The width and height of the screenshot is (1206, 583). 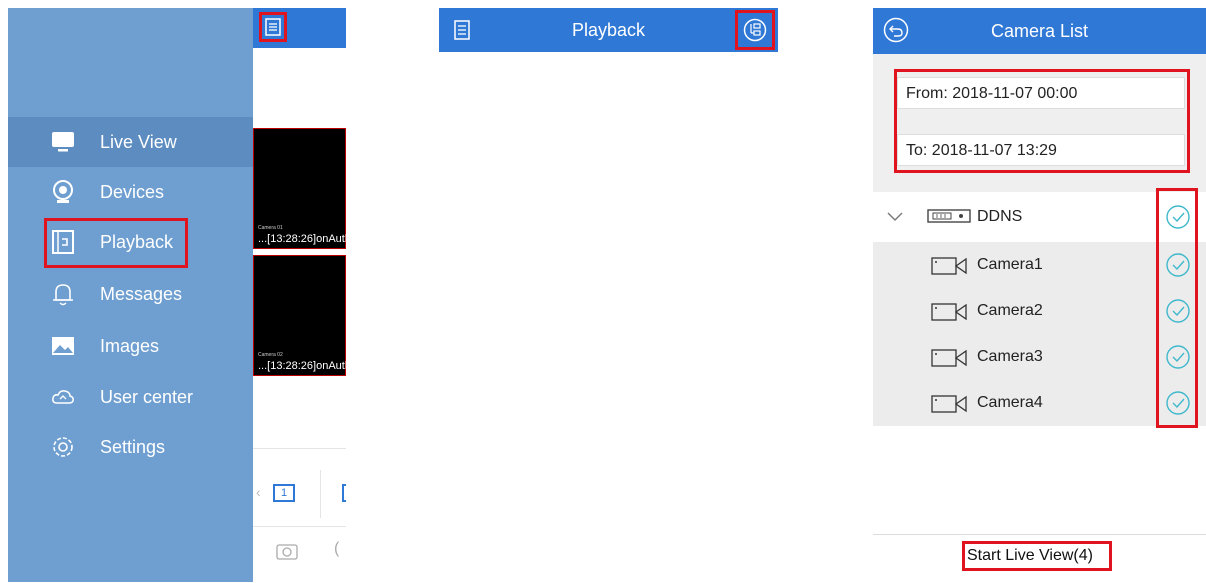 I want to click on chevron-left-icon: ‹, so click(x=258, y=492).